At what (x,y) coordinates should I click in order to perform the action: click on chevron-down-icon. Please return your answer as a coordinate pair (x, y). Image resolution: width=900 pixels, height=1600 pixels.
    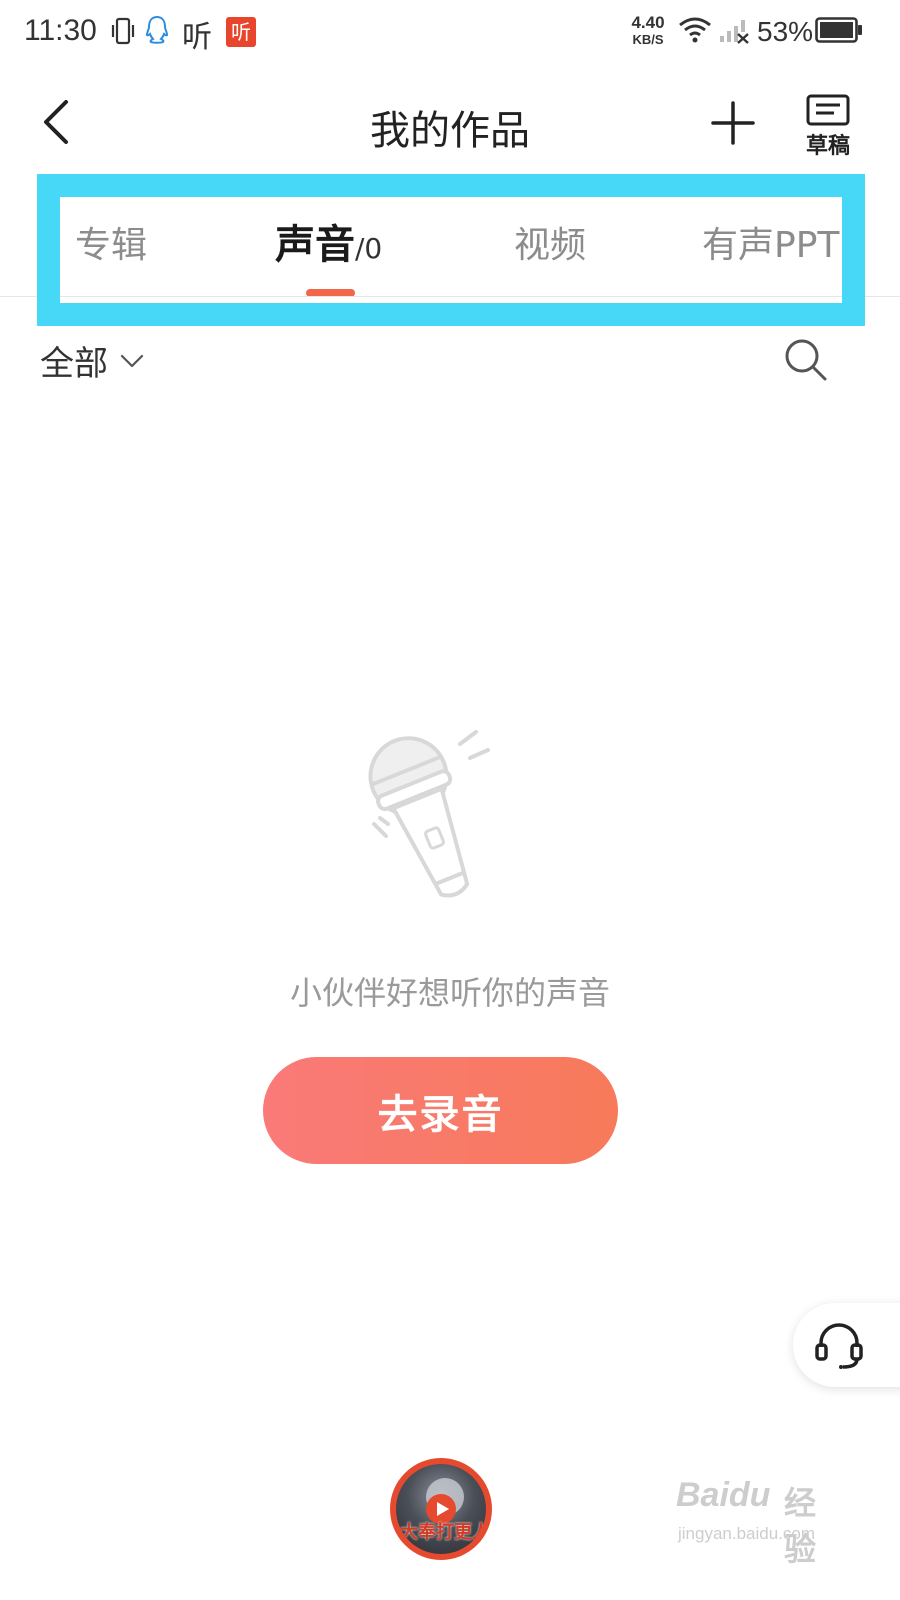
    Looking at the image, I should click on (132, 360).